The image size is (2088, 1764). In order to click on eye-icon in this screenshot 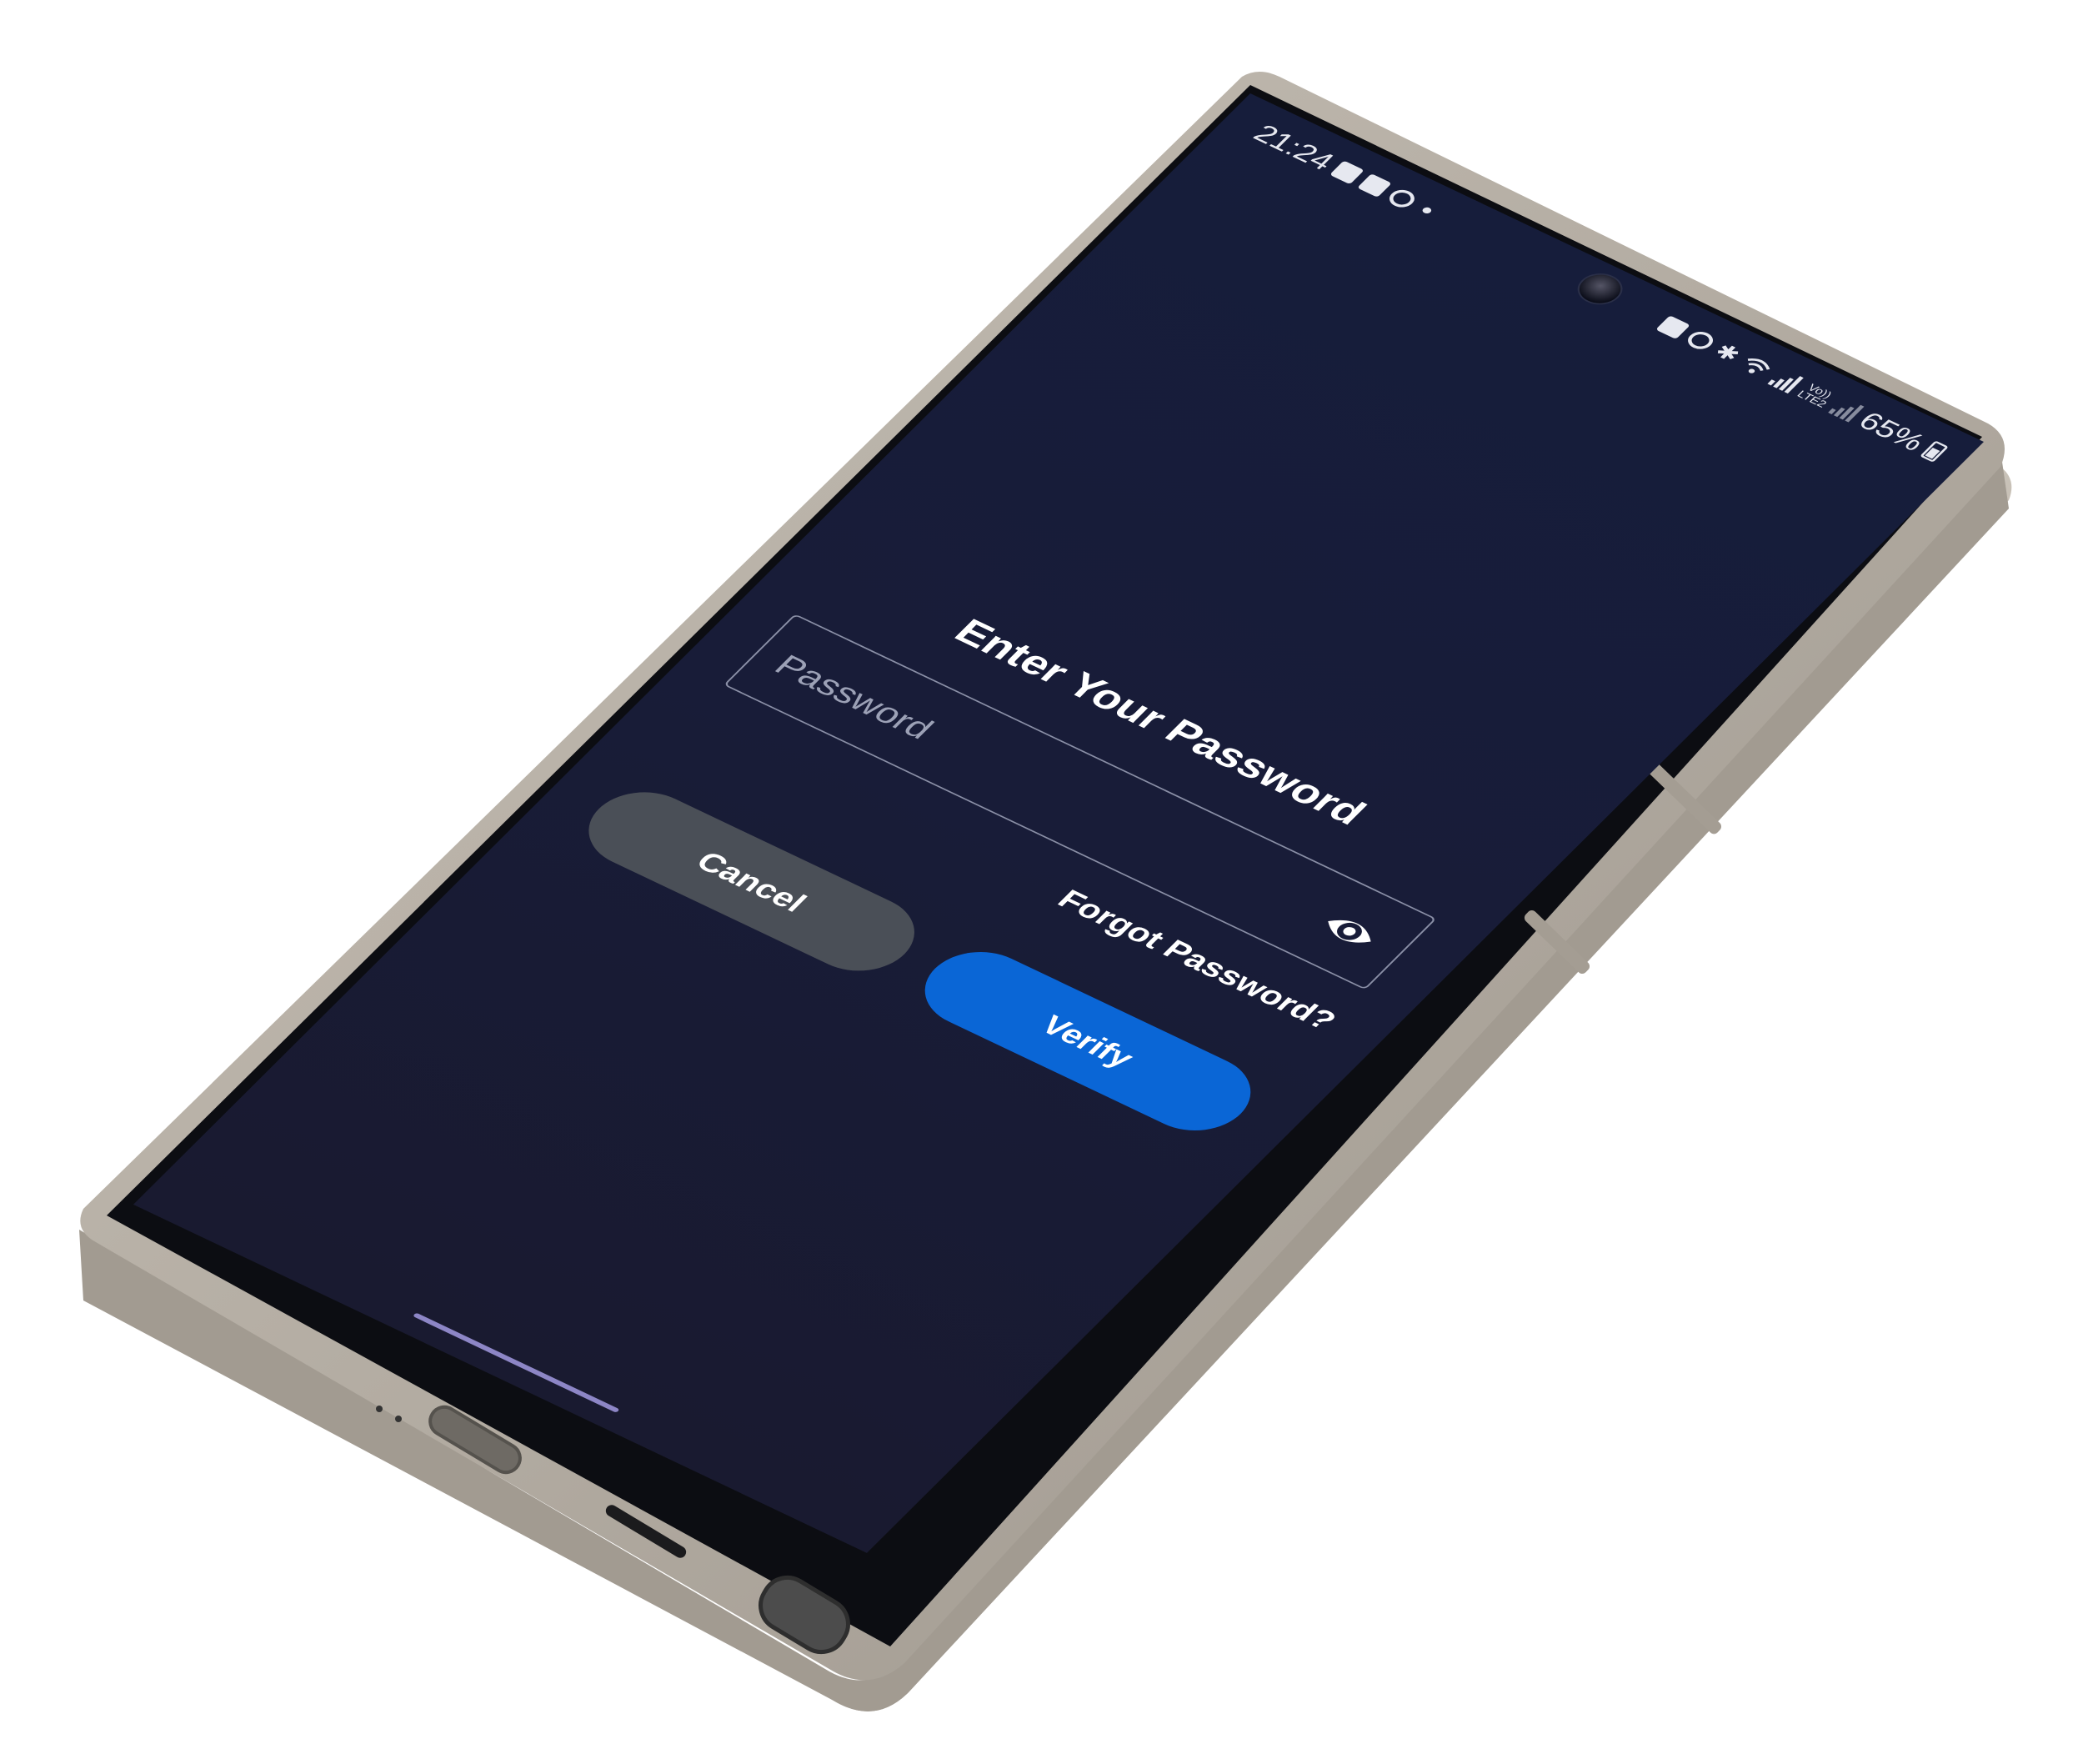, I will do `click(1349, 931)`.